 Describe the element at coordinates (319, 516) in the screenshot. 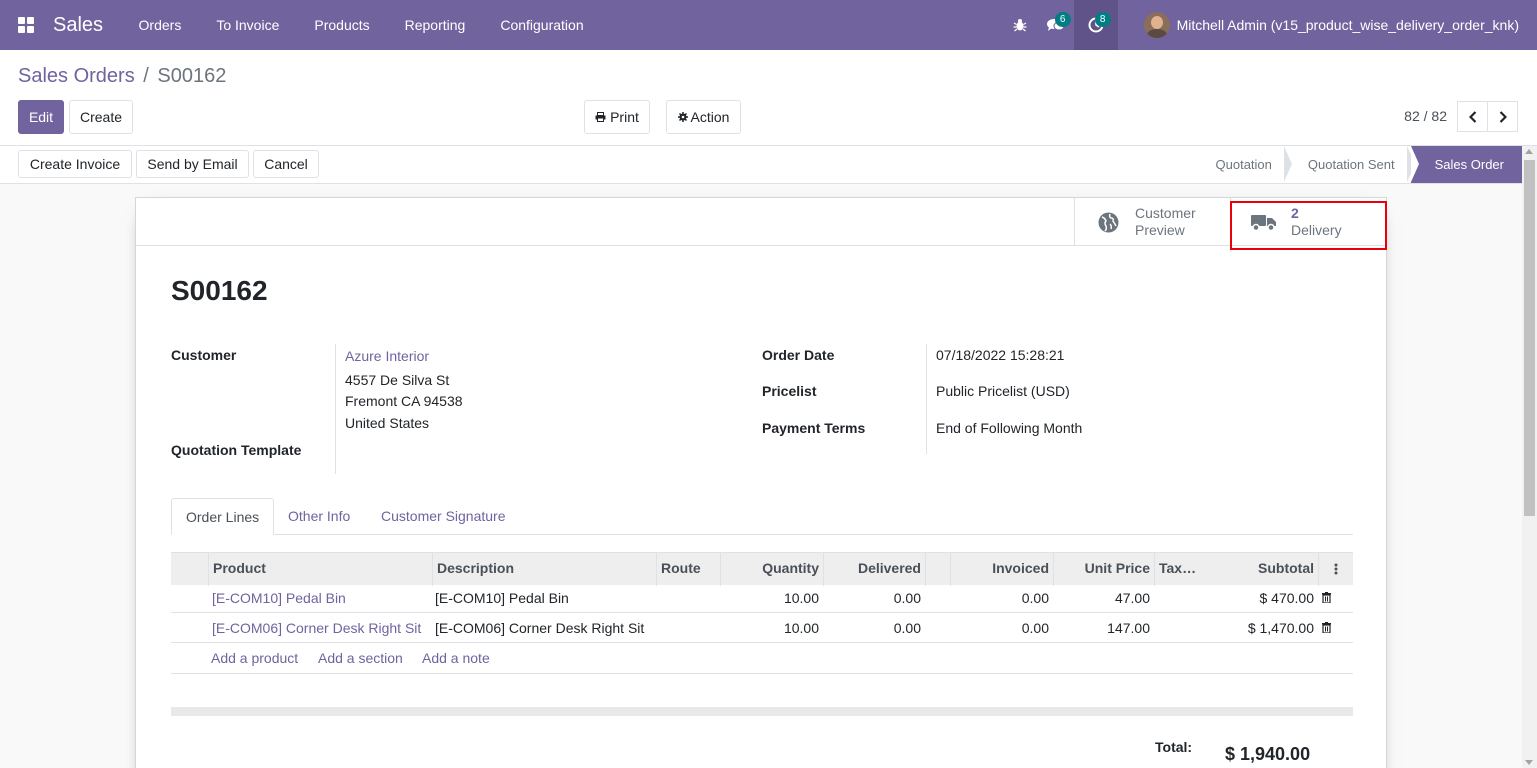

I see `tab-other-info: Other Info` at that location.